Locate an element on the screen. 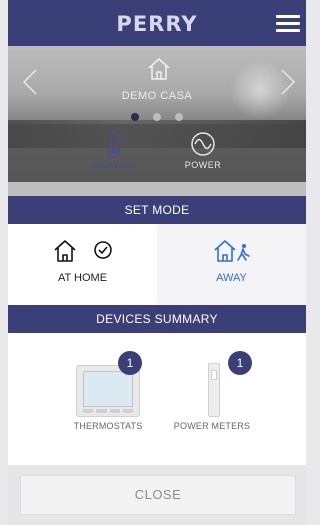 The image size is (320, 525). heating-shortcut: HEATING is located at coordinates (115, 150).